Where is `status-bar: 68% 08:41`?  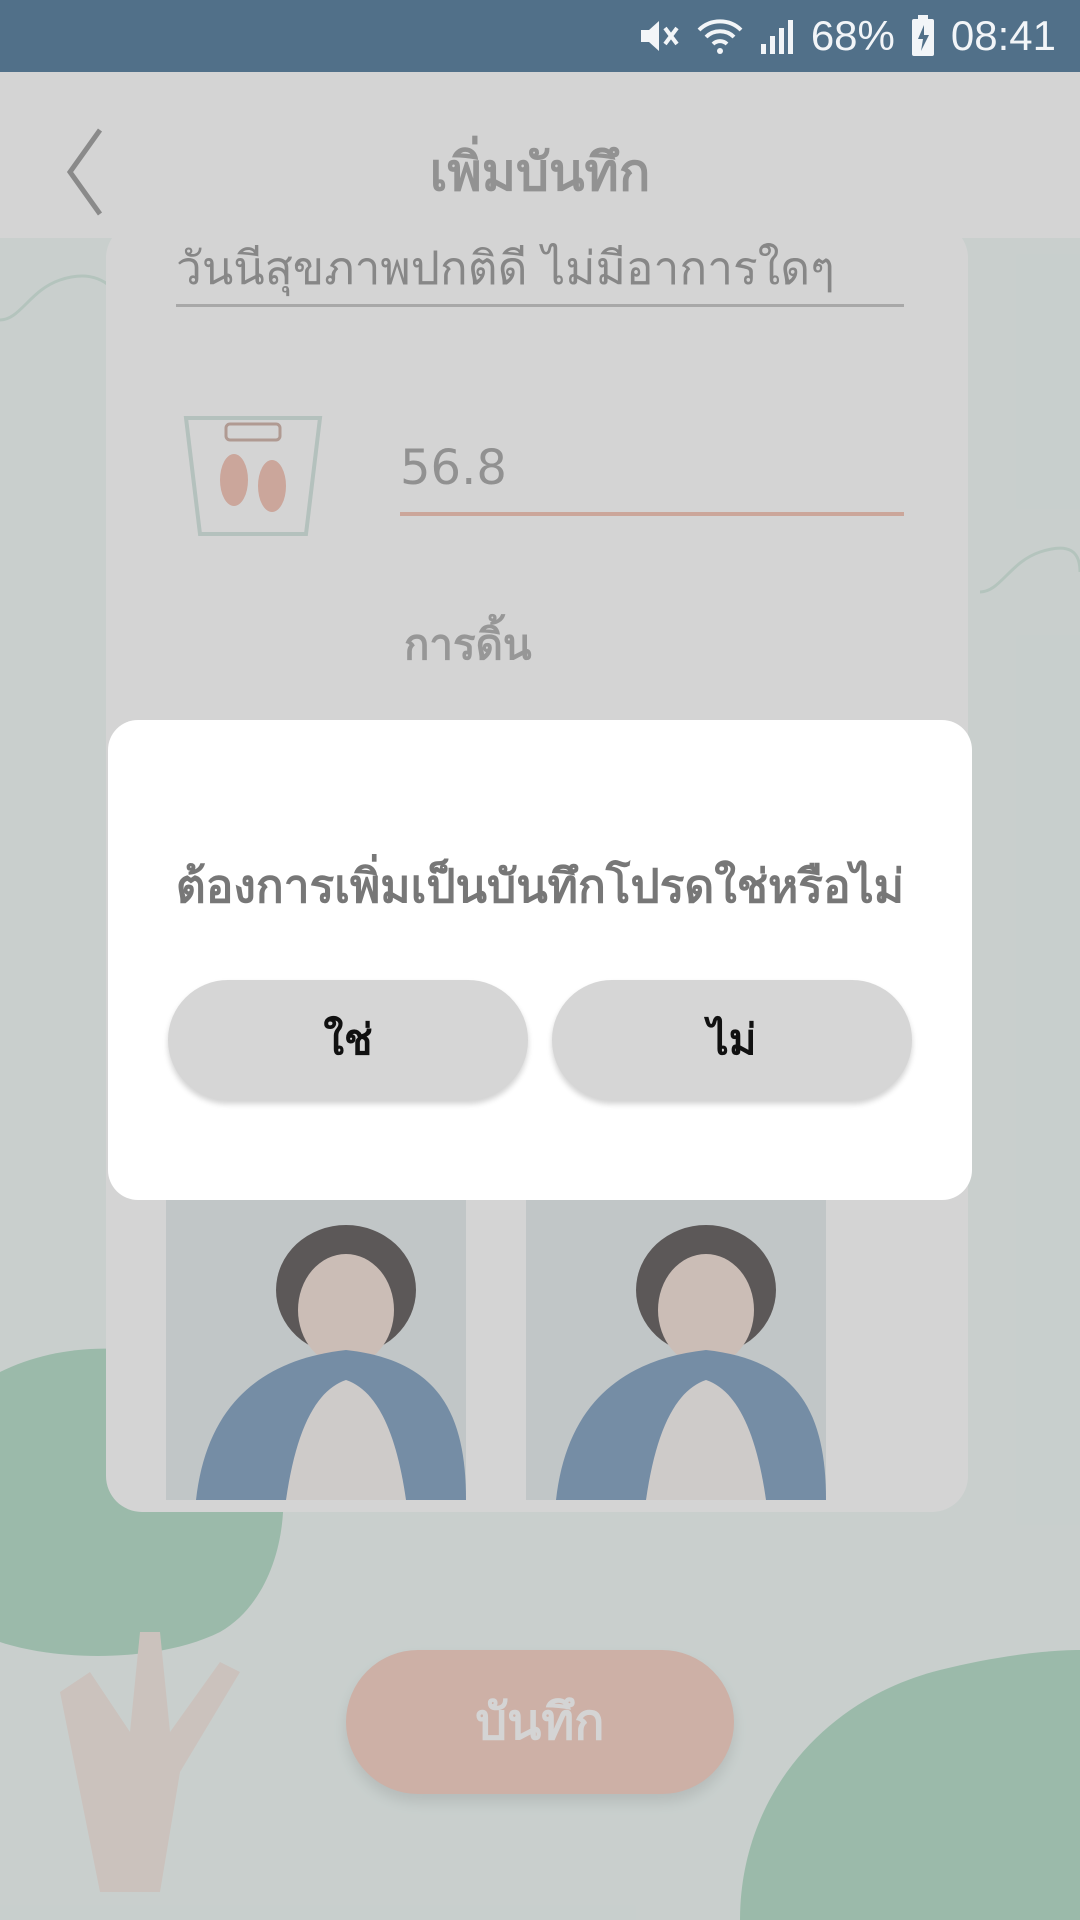
status-bar: 68% 08:41 is located at coordinates (540, 36).